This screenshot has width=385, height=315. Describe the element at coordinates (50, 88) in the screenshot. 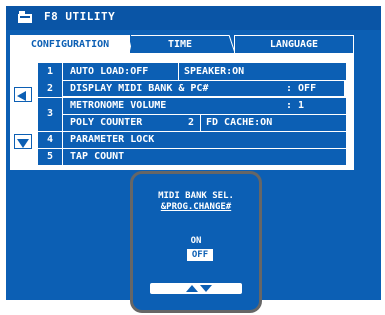

I see `row-number: 2` at that location.